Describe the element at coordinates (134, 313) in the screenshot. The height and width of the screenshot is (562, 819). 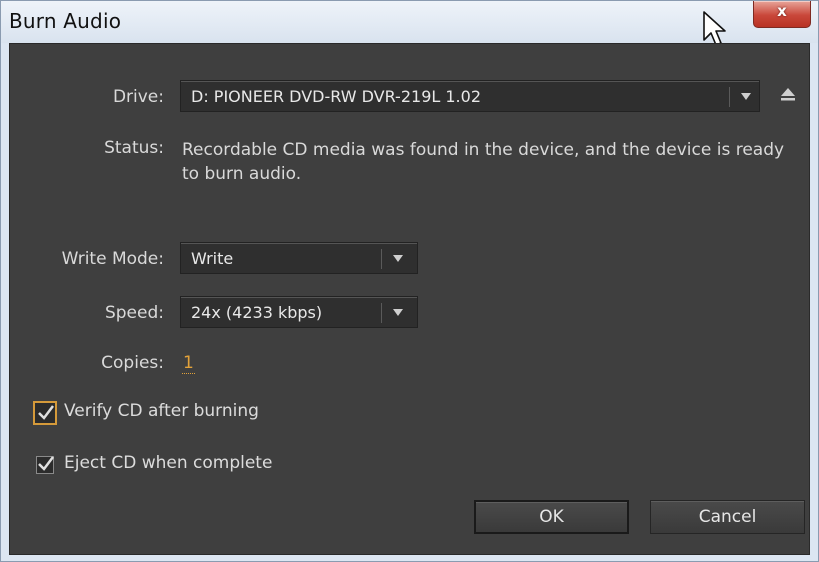
I see `speed-label: Speed:` at that location.